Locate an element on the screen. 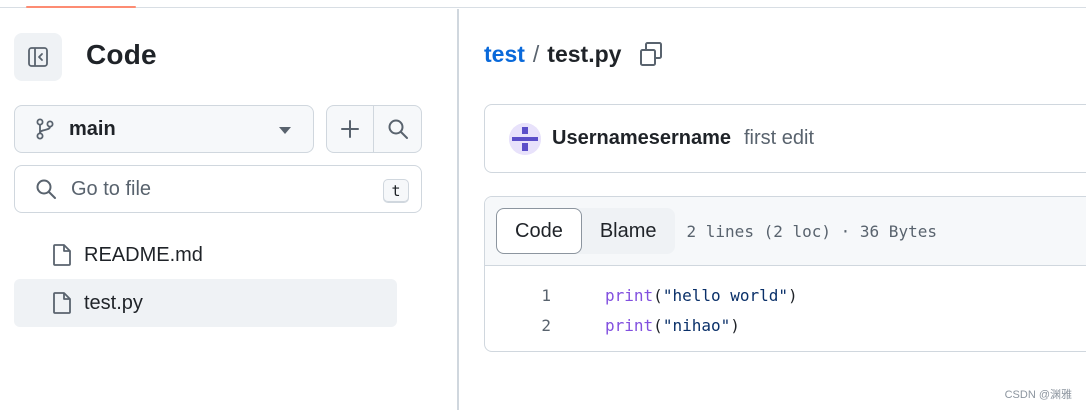 This screenshot has width=1086, height=410. avatar is located at coordinates (525, 138).